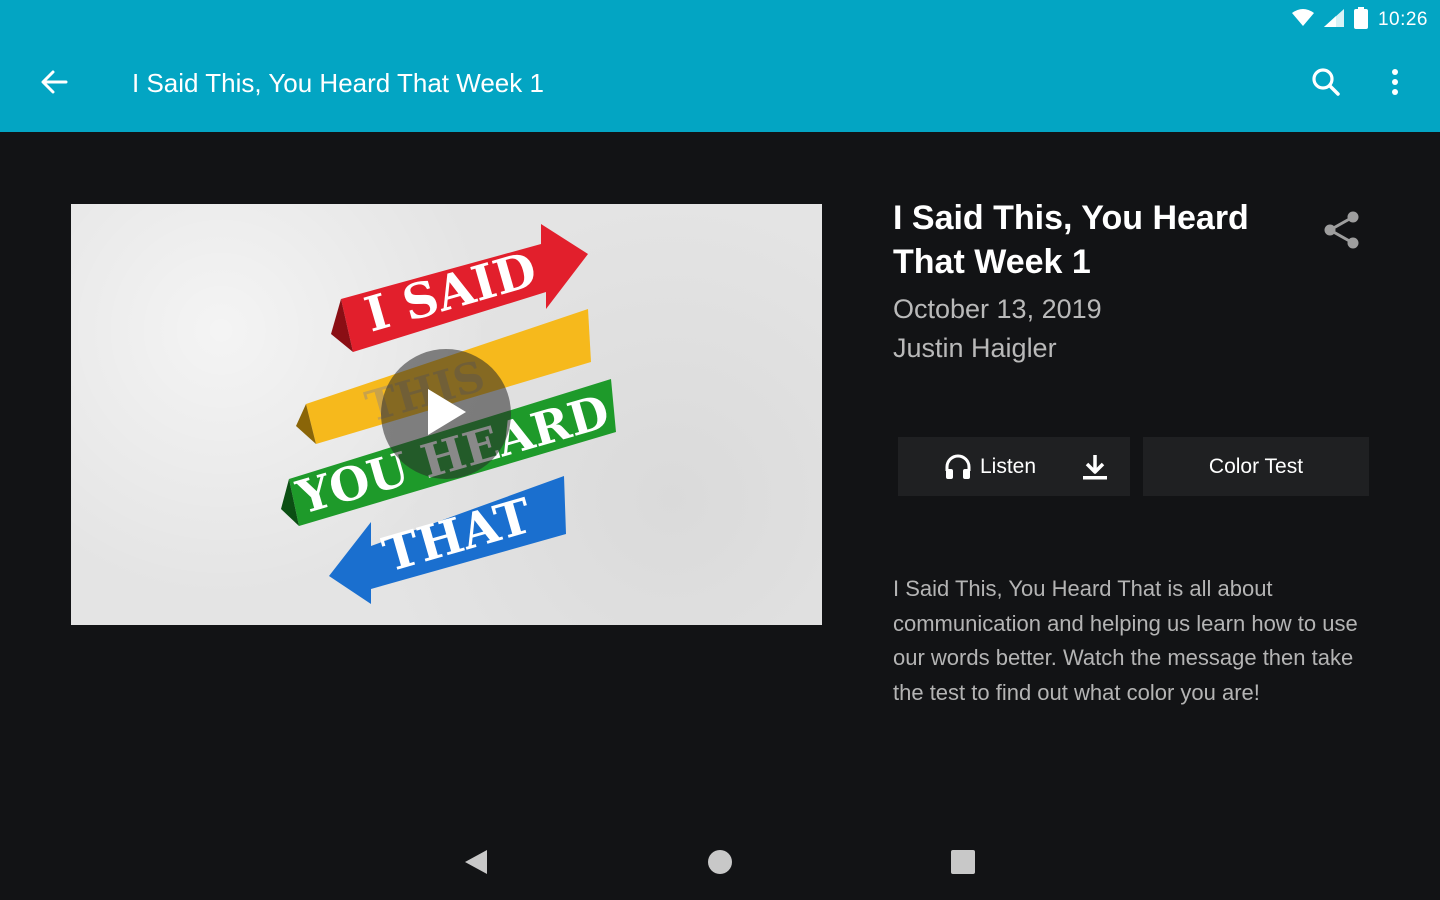 This screenshot has height=900, width=1440. What do you see at coordinates (338, 83) in the screenshot?
I see `toolbar-title: I Said This, You Heard That Week 1` at bounding box center [338, 83].